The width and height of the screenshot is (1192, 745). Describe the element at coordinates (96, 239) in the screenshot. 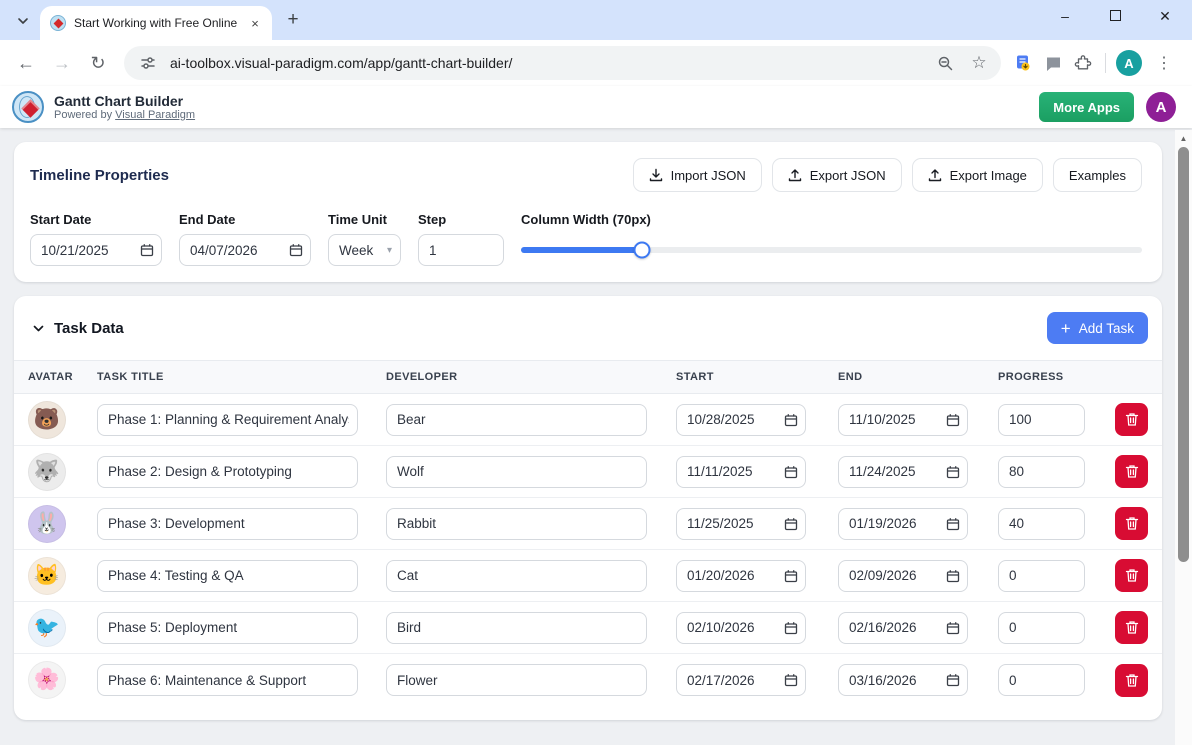

I see `start-date-field: Start Date` at that location.